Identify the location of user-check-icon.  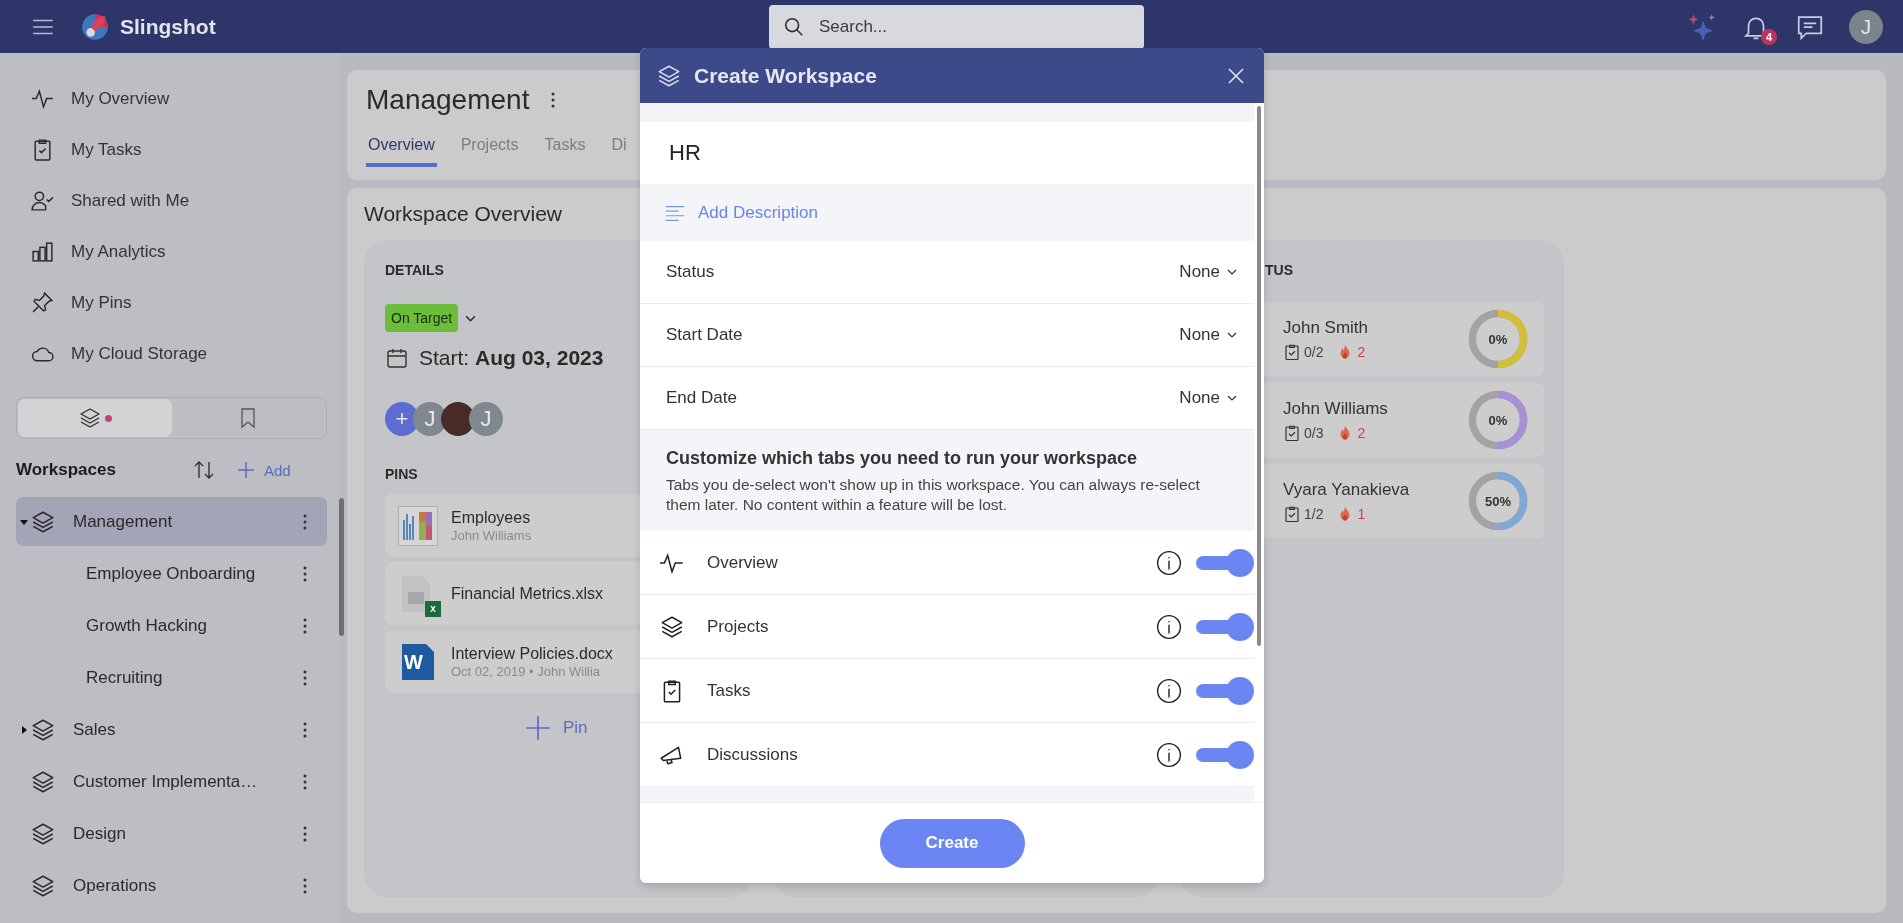
(42, 200).